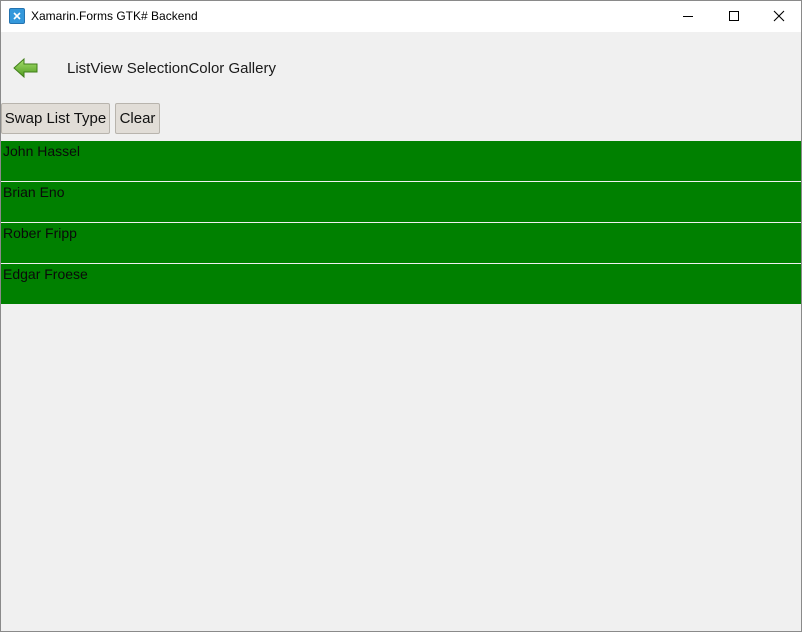 The height and width of the screenshot is (632, 802). Describe the element at coordinates (137, 118) in the screenshot. I see `clear-button: Clear` at that location.